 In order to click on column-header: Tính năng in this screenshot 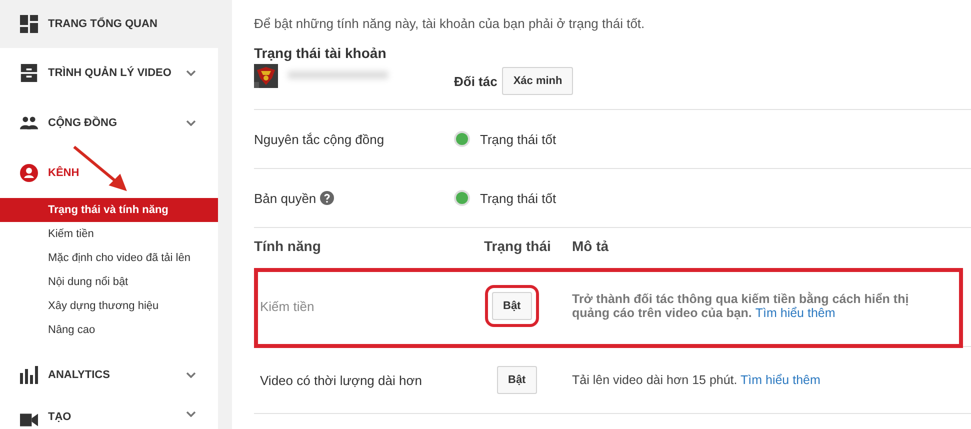, I will do `click(288, 246)`.